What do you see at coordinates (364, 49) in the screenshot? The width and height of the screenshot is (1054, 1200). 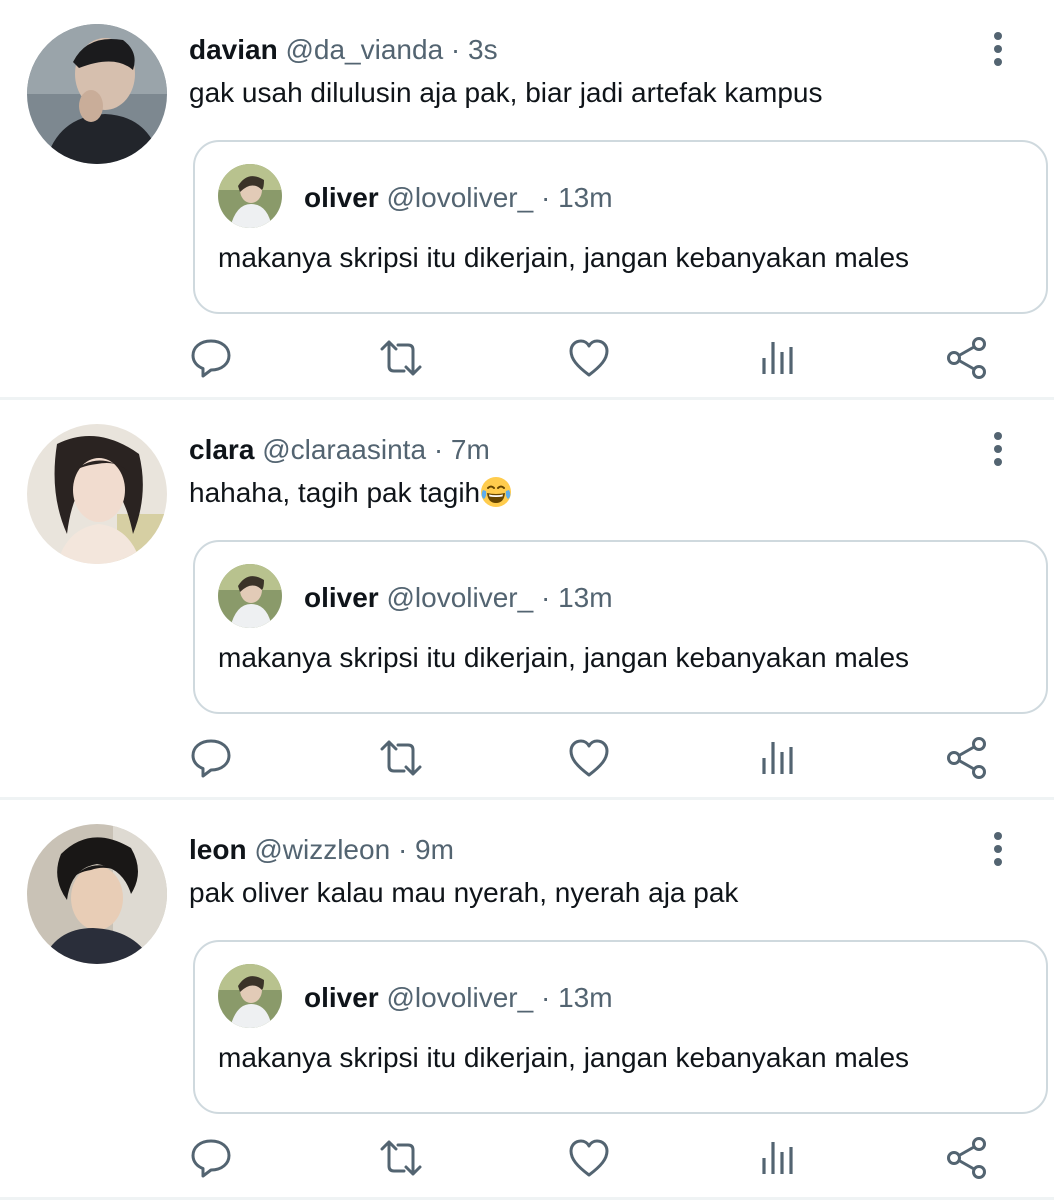 I see `user-handle: @da_vianda` at bounding box center [364, 49].